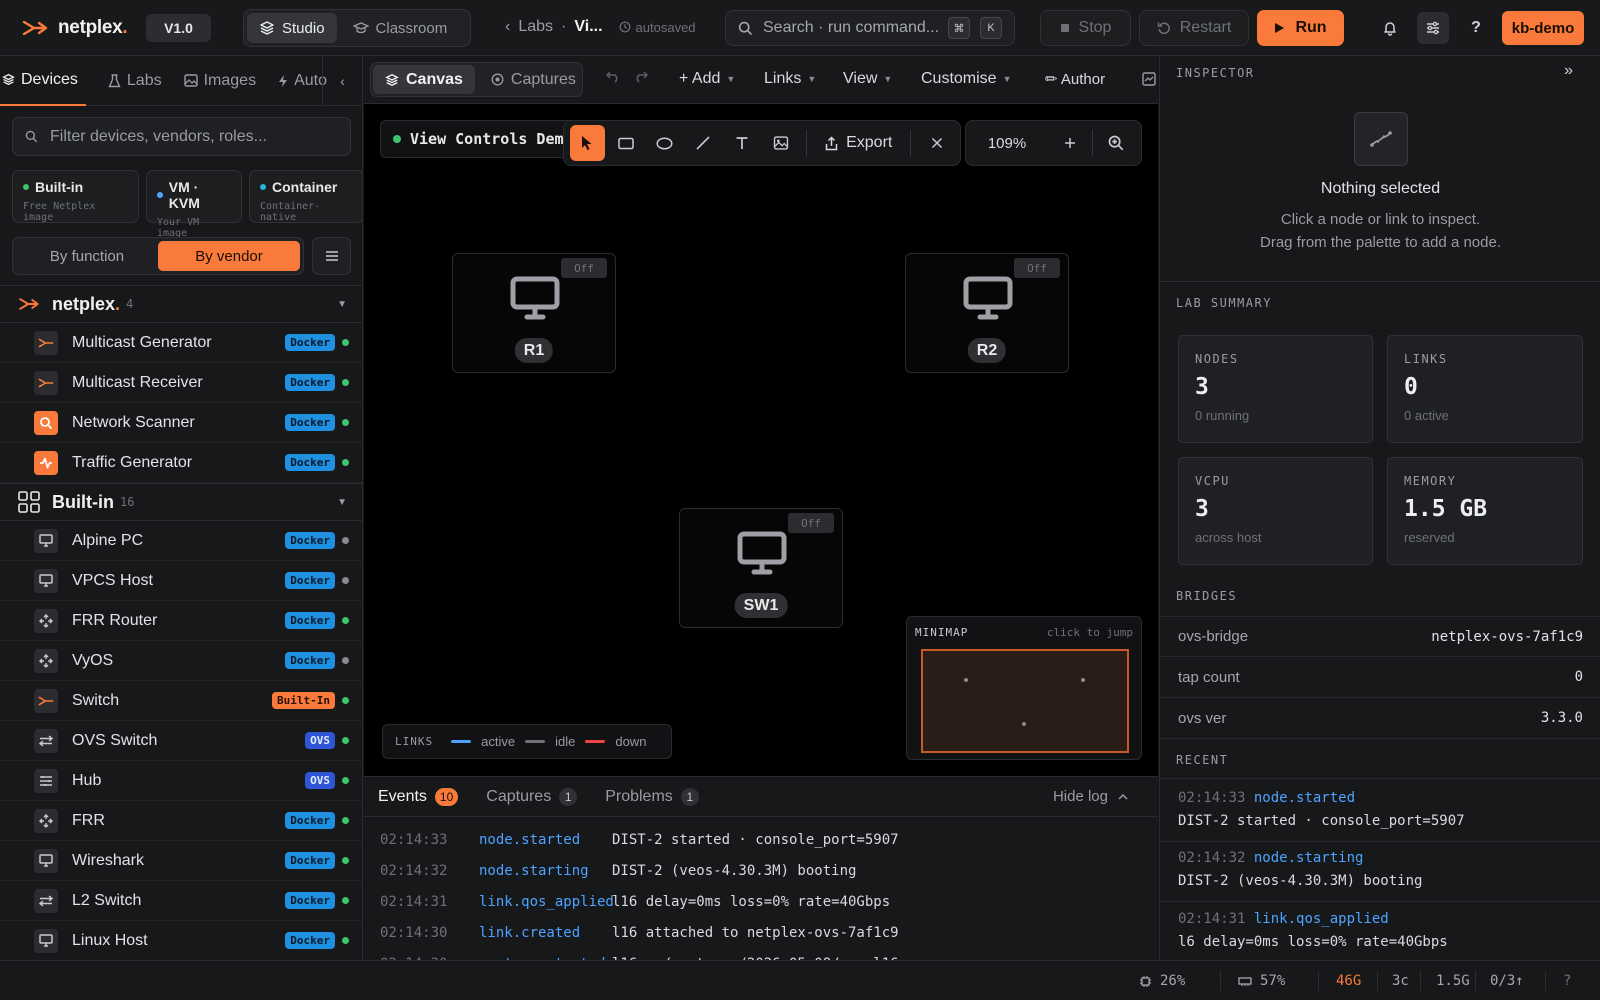  What do you see at coordinates (181, 304) in the screenshot?
I see `group-netplex: netplex. 4 ▼` at bounding box center [181, 304].